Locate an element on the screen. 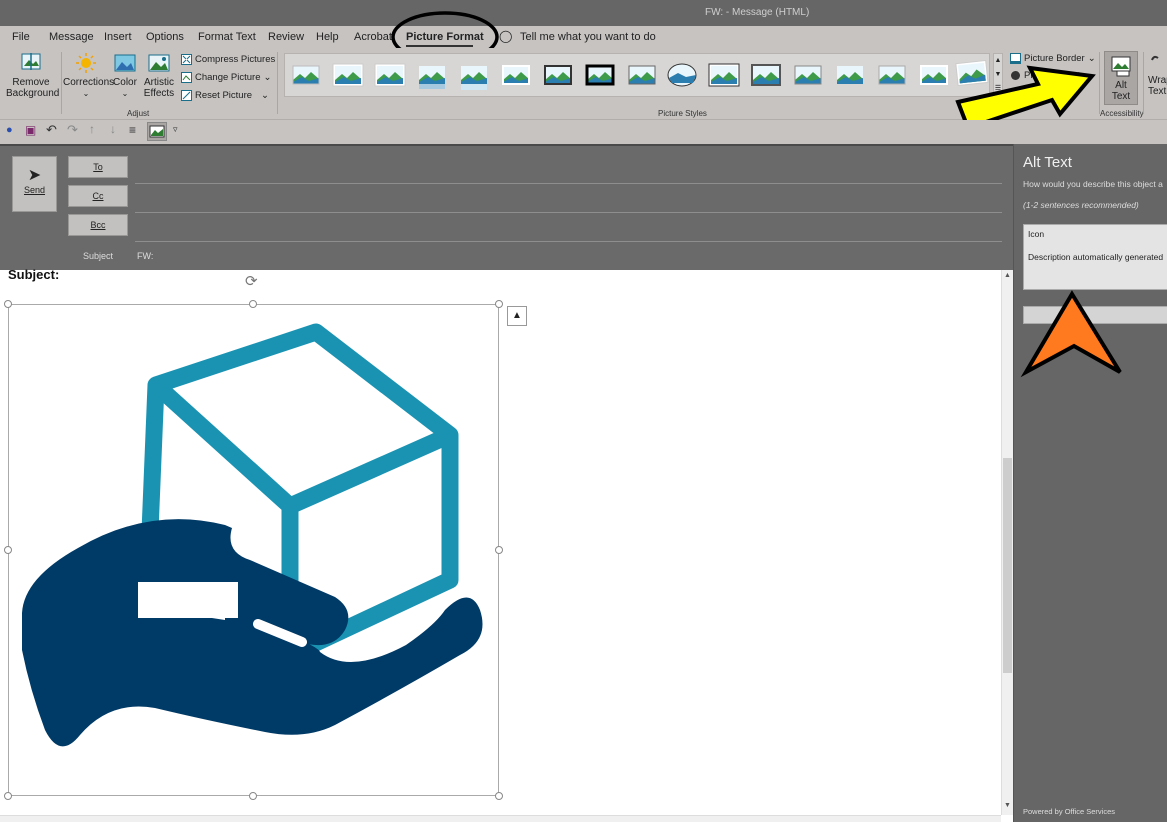 The width and height of the screenshot is (1167, 822). bcc-field is located at coordinates (568, 241).